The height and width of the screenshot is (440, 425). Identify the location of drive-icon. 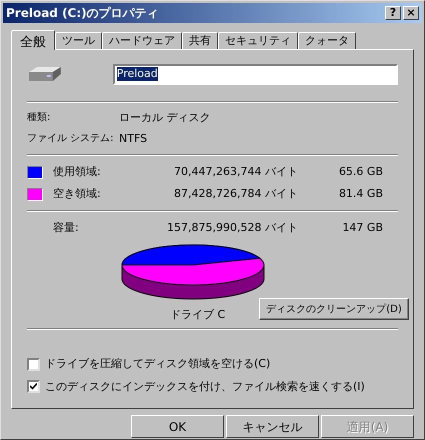
(45, 74).